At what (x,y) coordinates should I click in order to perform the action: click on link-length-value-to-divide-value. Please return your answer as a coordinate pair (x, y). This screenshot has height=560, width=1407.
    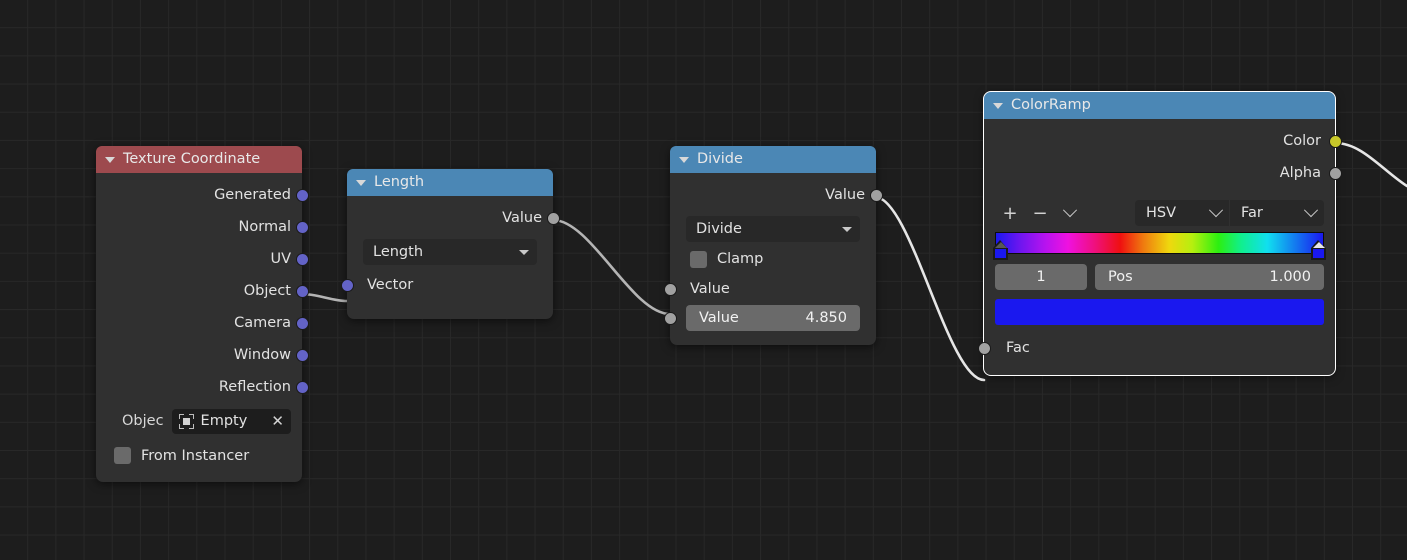
    Looking at the image, I should click on (611, 267).